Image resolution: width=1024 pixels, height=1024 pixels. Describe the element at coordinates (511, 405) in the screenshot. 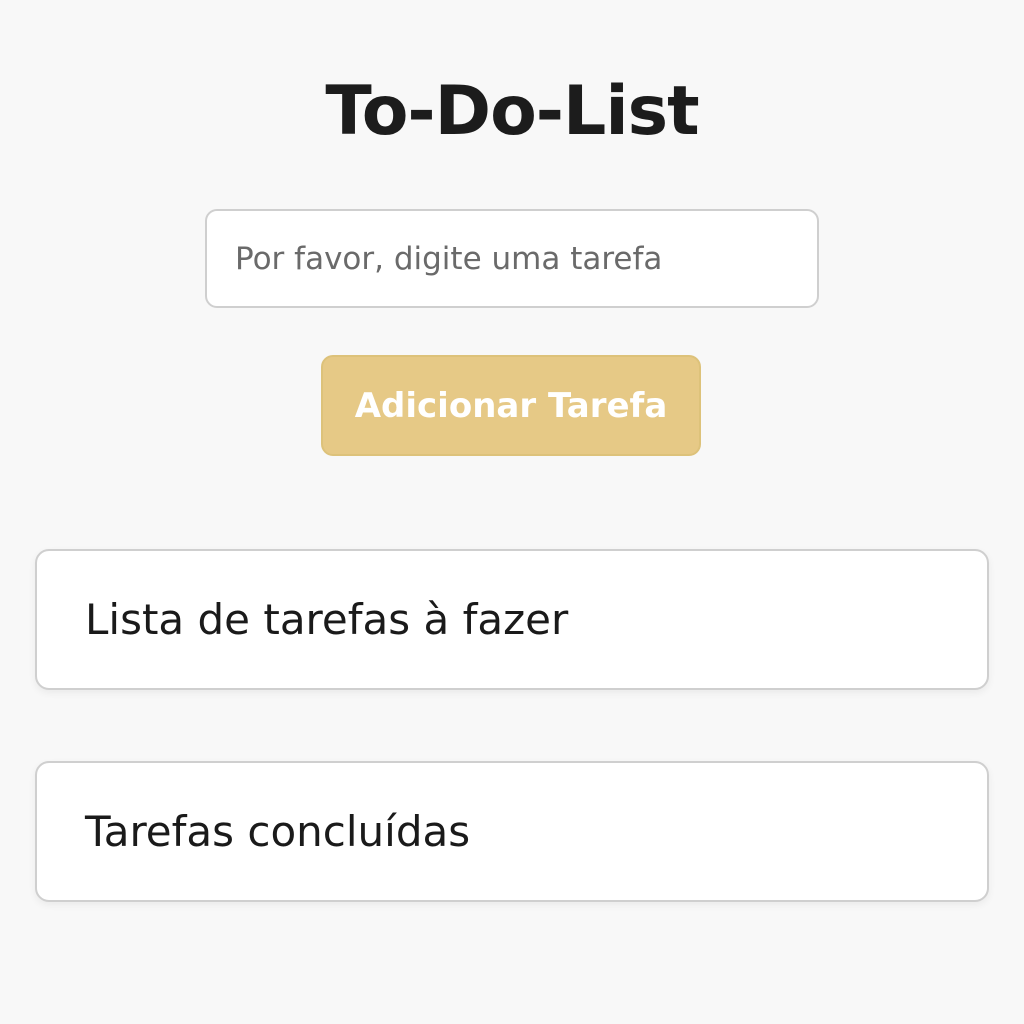

I see `add-task-button: Adicionar Tarefa` at that location.